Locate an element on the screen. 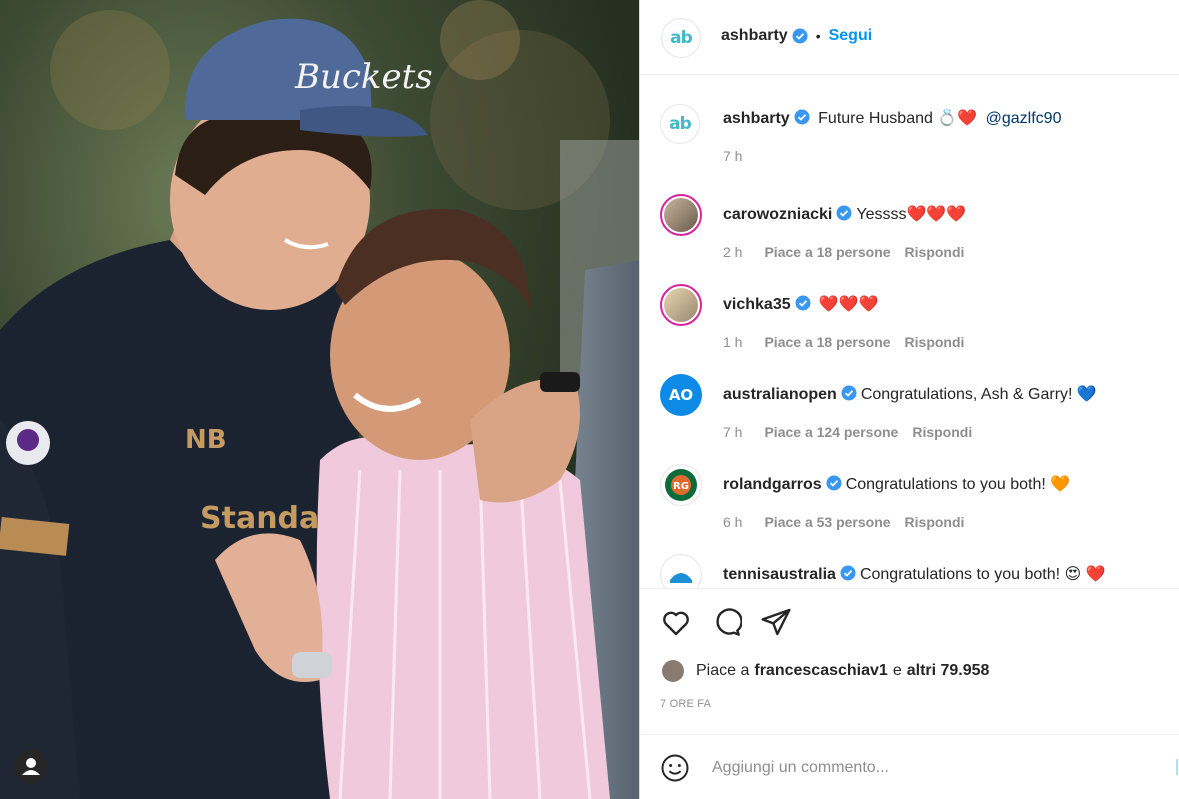  svg-text: RG is located at coordinates (681, 486).